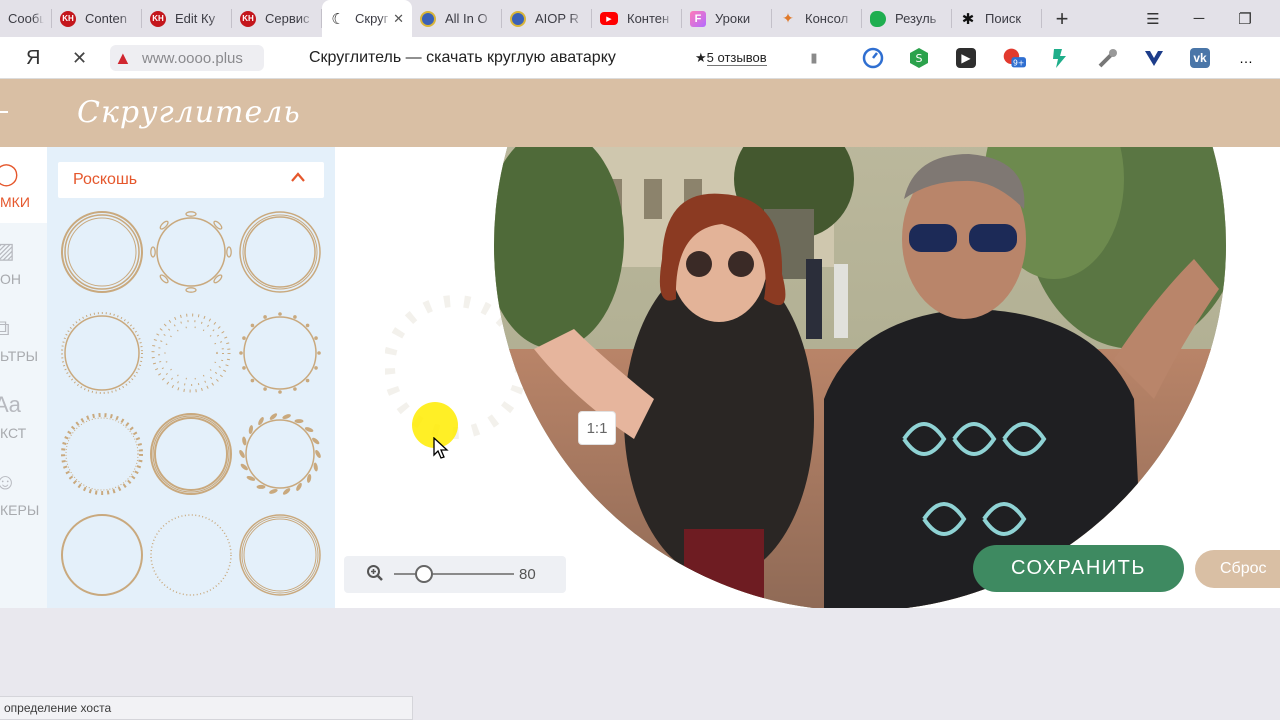 The width and height of the screenshot is (1280, 720). Describe the element at coordinates (13, 433) in the screenshot. I see `sidebar-item-label: КСТ` at that location.